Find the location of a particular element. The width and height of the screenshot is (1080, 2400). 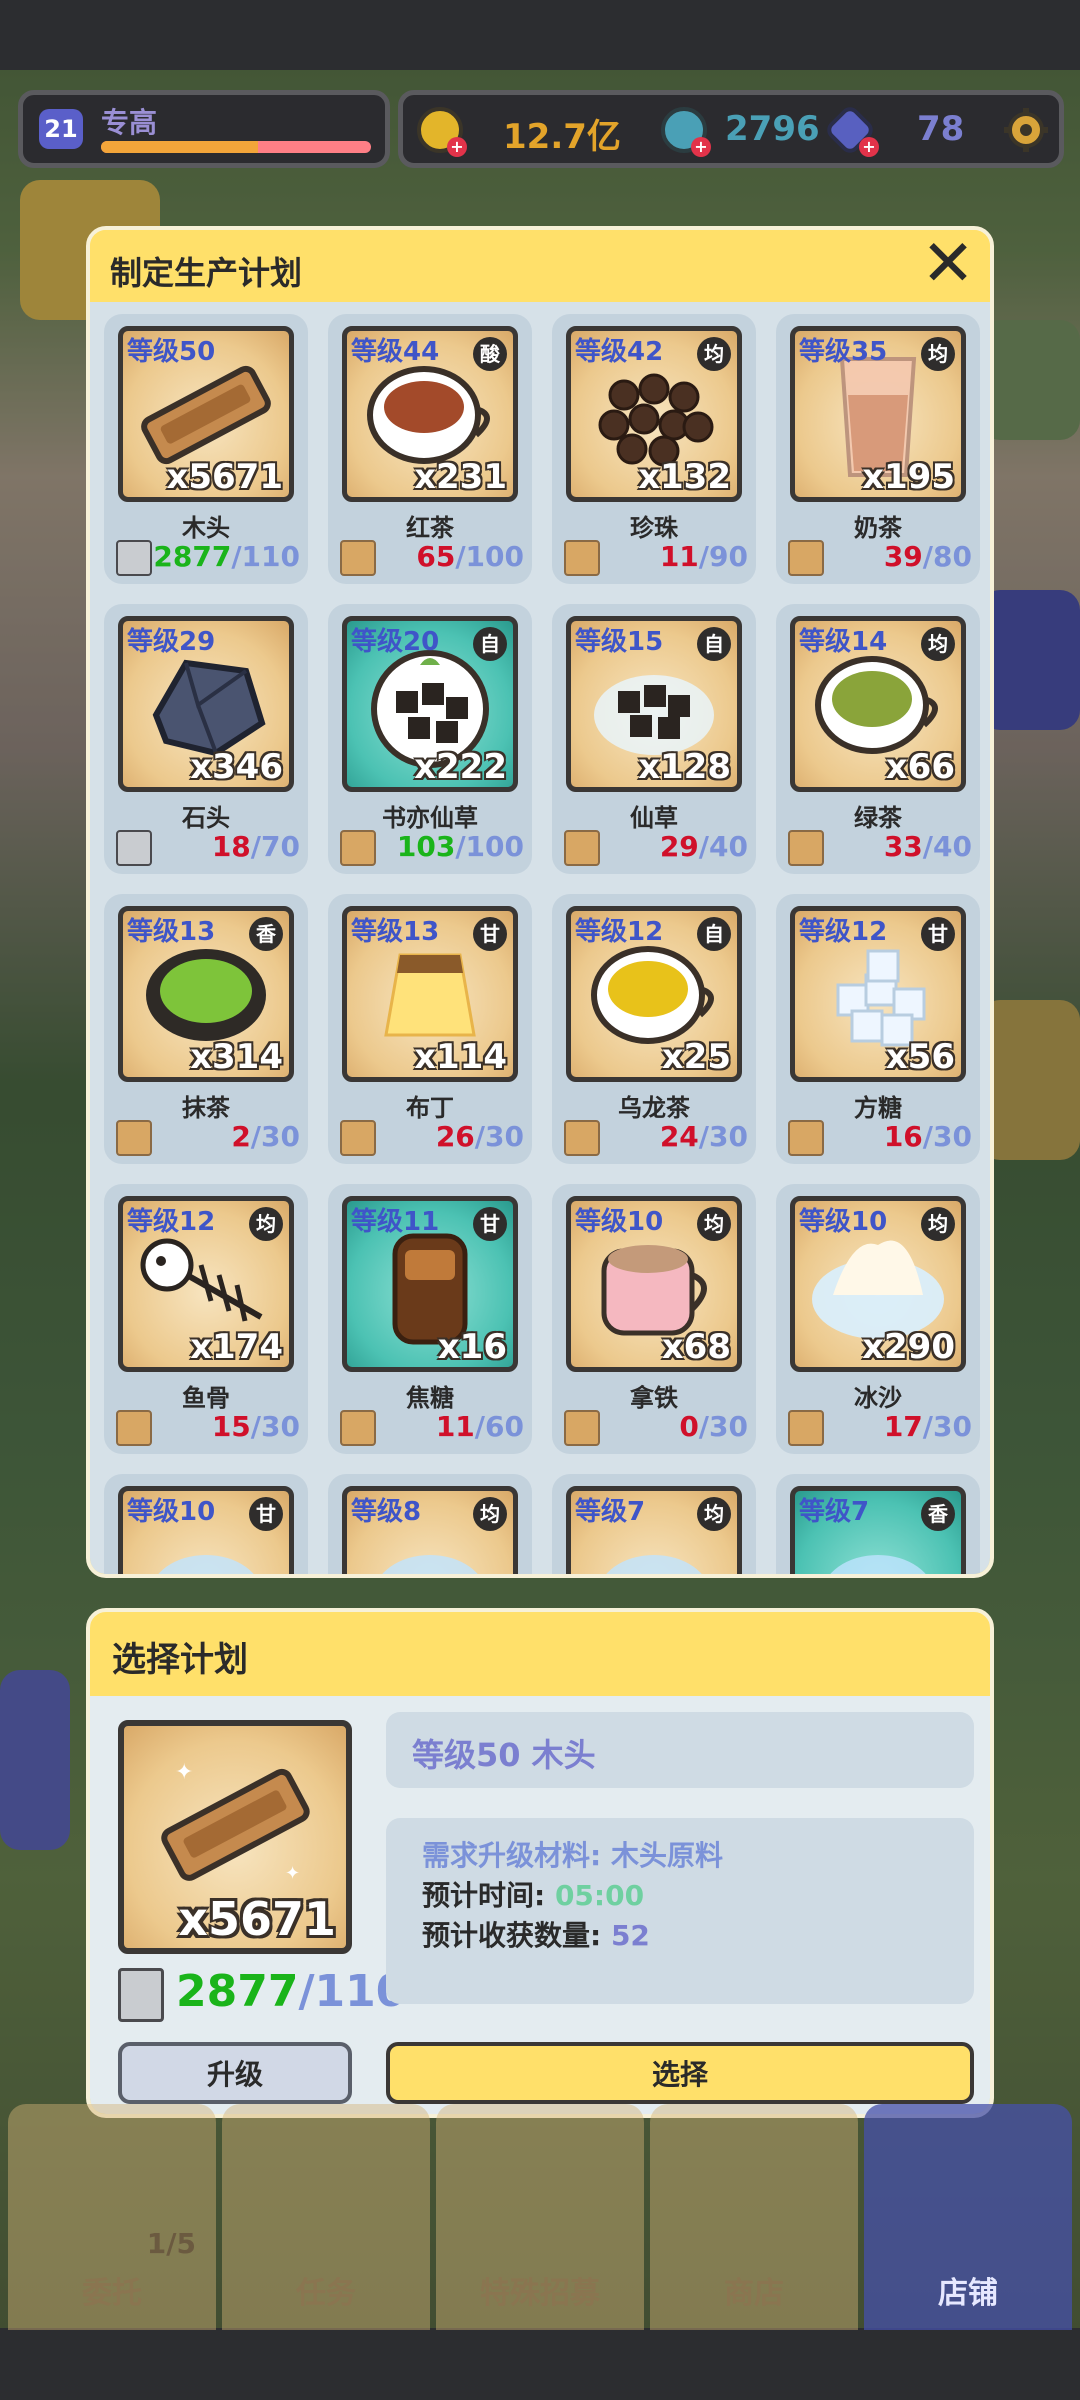

production-item-card: 等级10 均 x68 拿铁 0/30 is located at coordinates (654, 1319).